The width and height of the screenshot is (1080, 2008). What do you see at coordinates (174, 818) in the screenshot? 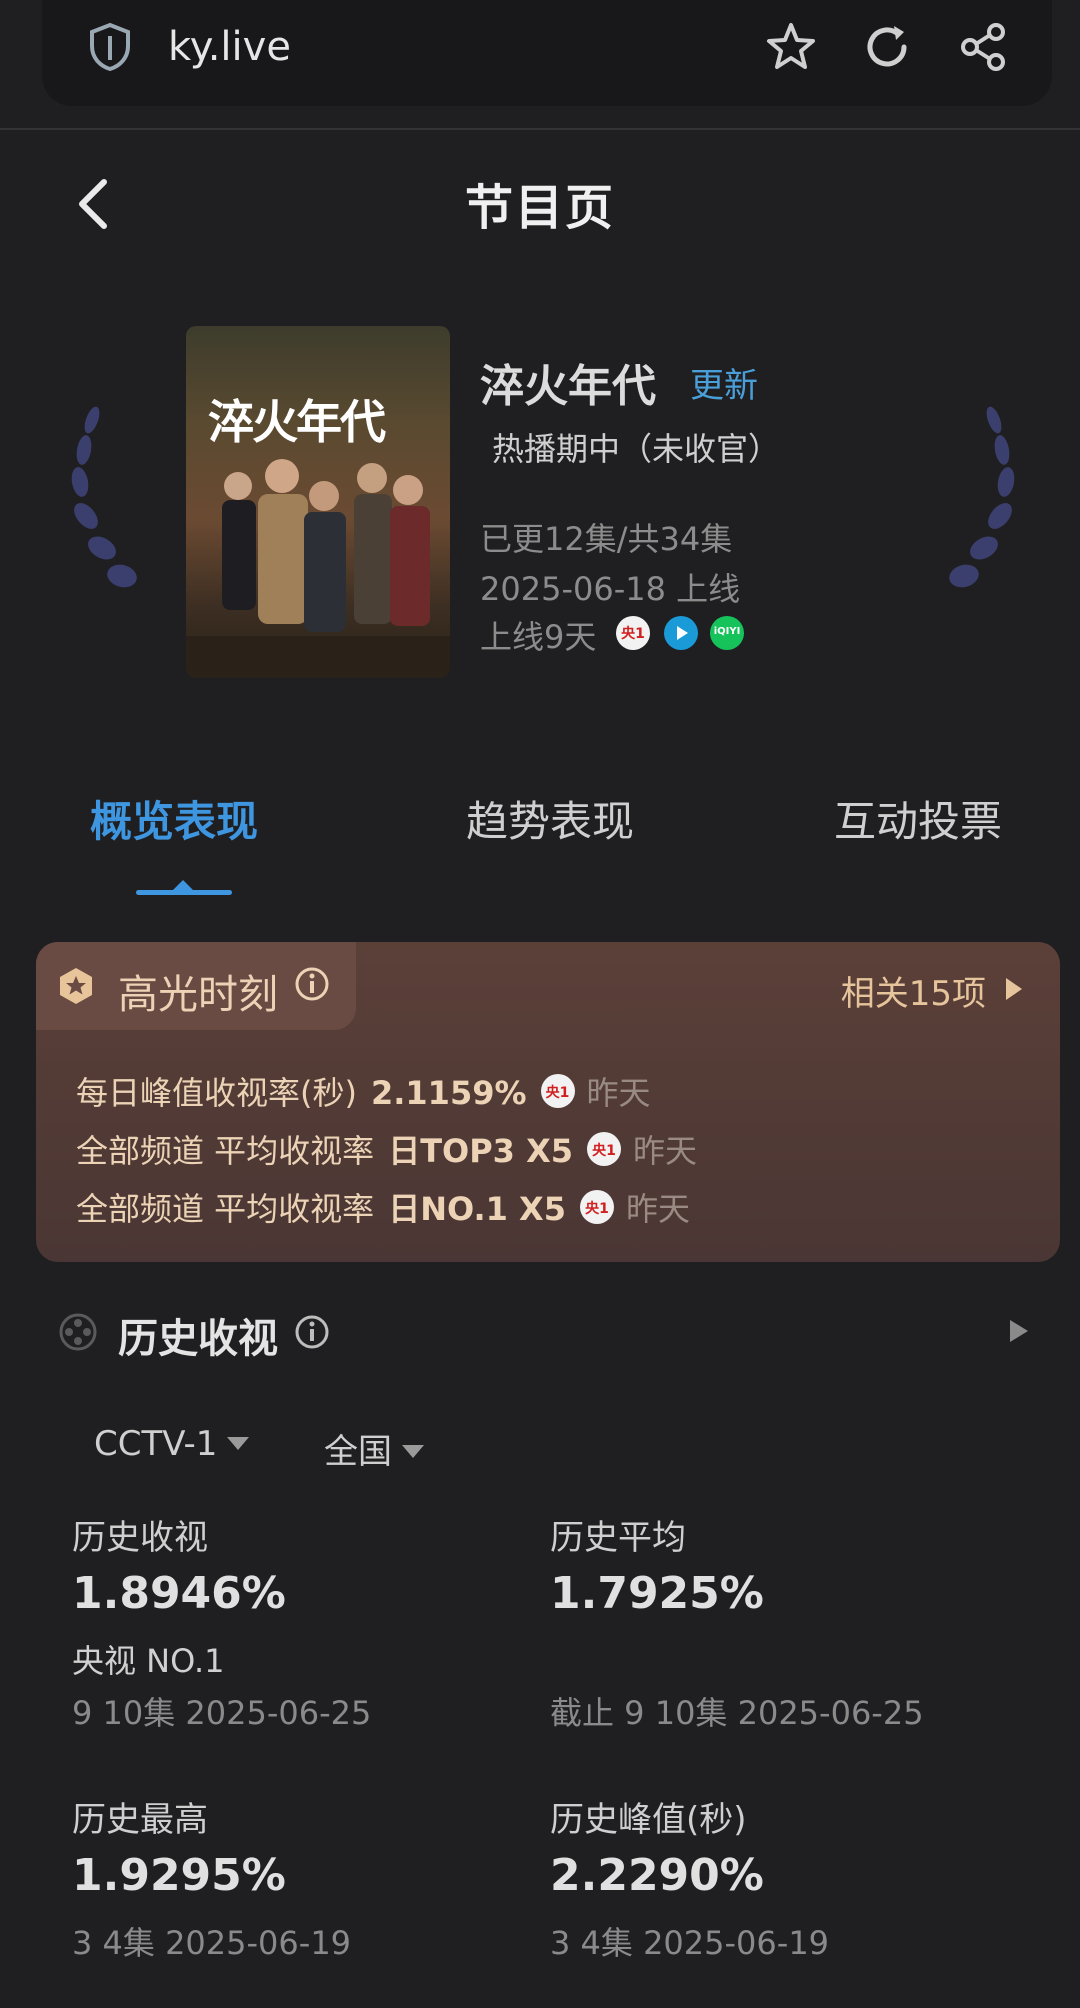
I see `tab-overview: 概览表现` at bounding box center [174, 818].